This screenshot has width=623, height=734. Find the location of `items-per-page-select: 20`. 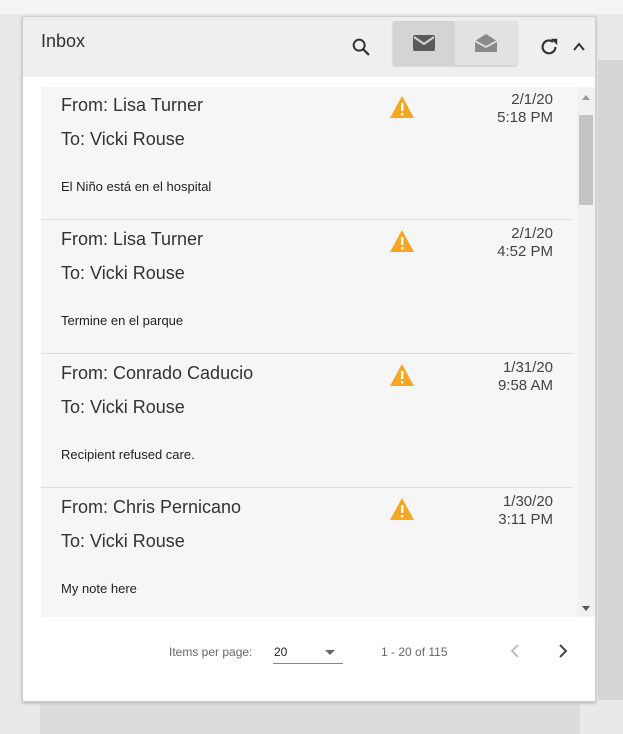

items-per-page-select: 20 is located at coordinates (308, 652).